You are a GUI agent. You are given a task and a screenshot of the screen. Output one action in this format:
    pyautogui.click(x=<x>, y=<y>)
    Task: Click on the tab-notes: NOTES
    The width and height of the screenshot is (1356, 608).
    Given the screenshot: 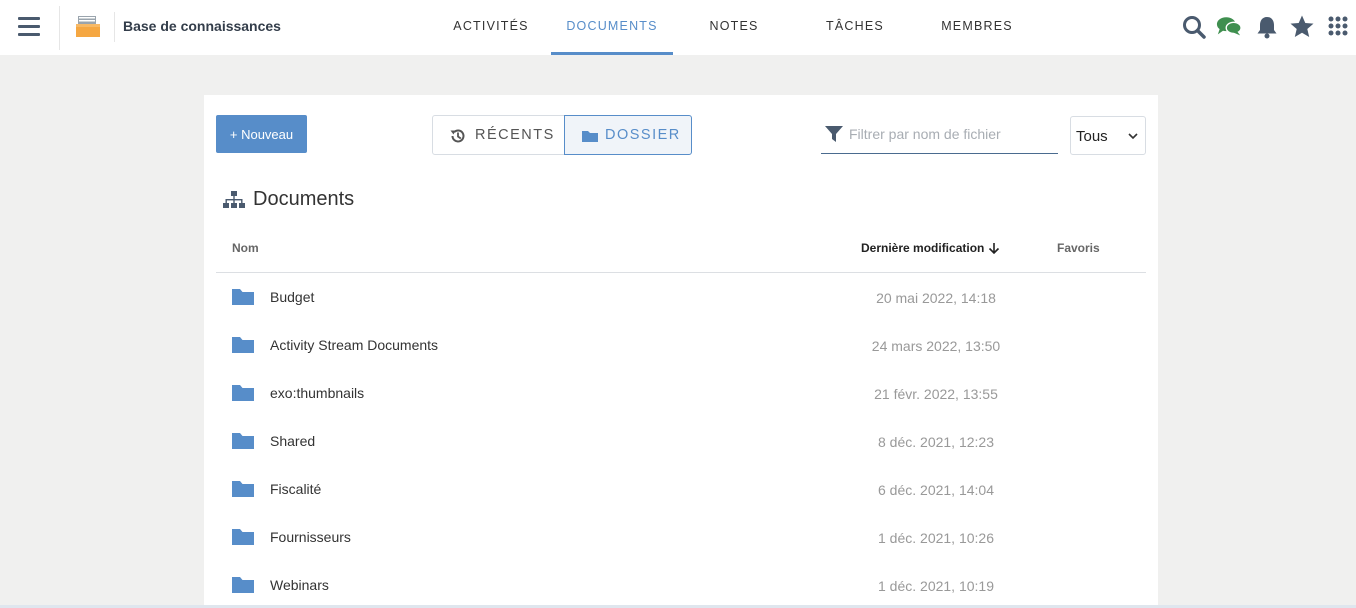 What is the action you would take?
    pyautogui.click(x=734, y=27)
    